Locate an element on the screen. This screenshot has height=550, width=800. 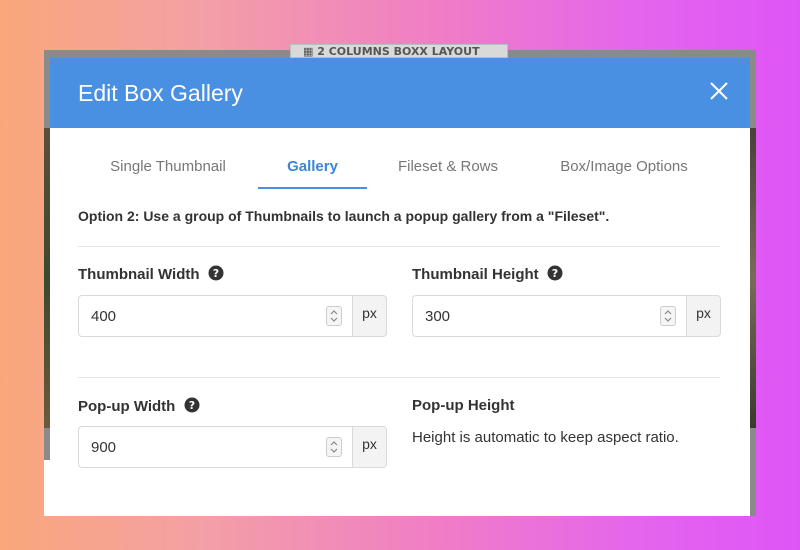
tab-fileset-rows: Fileset & Rows is located at coordinates (448, 171).